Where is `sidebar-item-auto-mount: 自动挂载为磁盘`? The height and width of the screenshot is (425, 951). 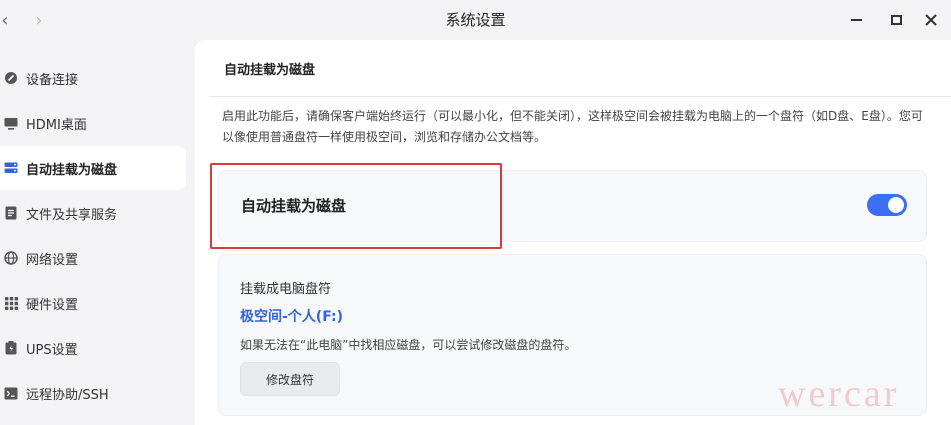
sidebar-item-auto-mount: 自动挂载为磁盘 is located at coordinates (93, 168).